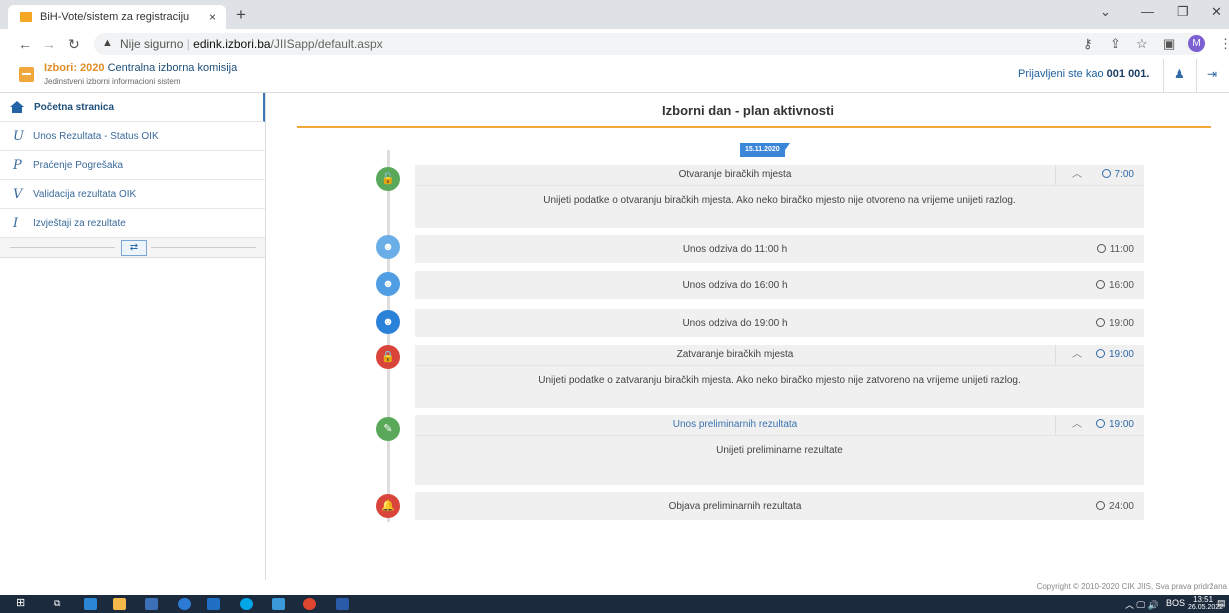 This screenshot has height=613, width=1229. I want to click on sidebar-toggle-row: ⇄, so click(132, 248).